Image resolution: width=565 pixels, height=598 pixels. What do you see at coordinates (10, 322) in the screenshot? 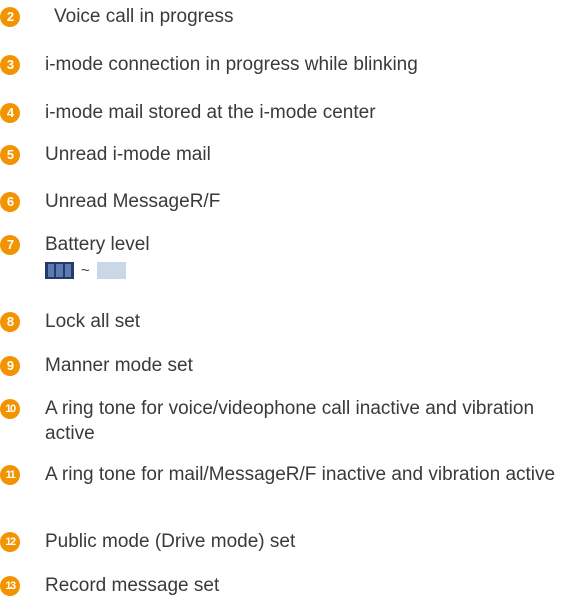
I see `number-badge: 8` at bounding box center [10, 322].